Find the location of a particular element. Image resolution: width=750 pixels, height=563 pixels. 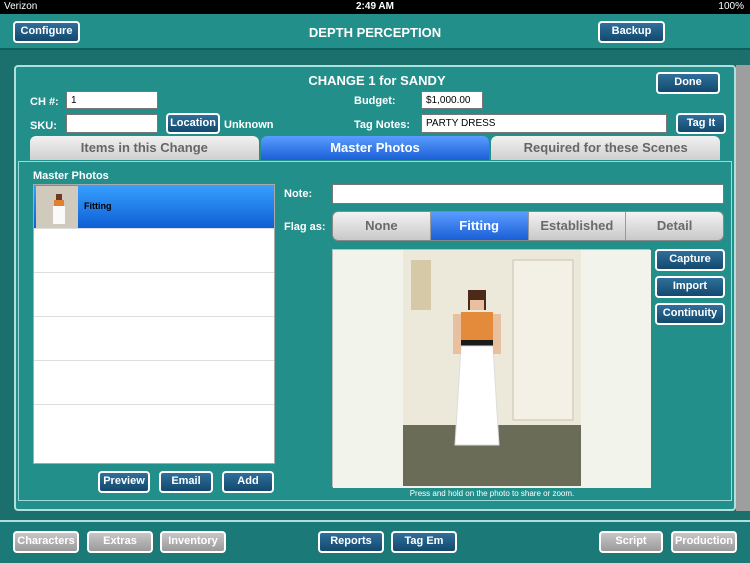

flag-established: Established is located at coordinates (577, 226).